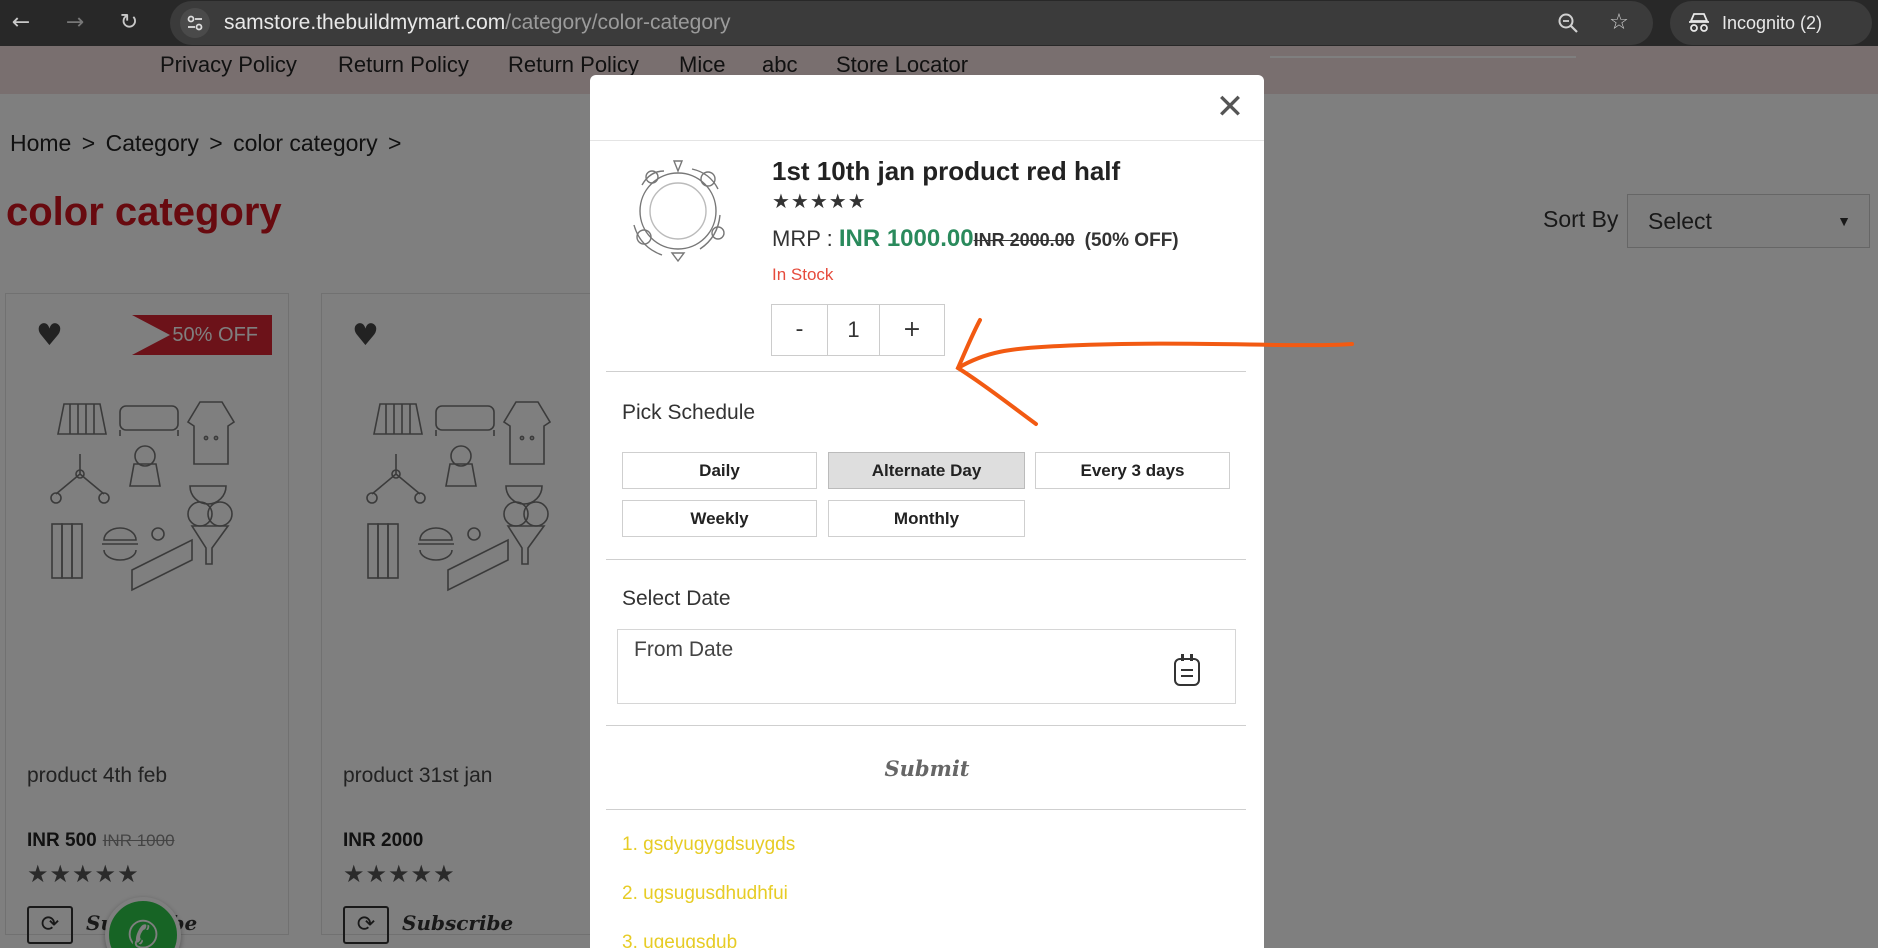  Describe the element at coordinates (618, 22) in the screenshot. I see `url-path: /category/color-category` at that location.